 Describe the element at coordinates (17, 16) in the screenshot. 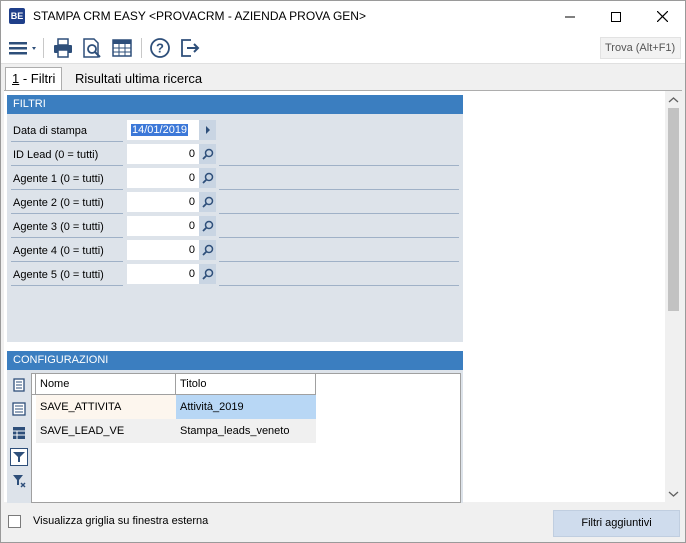

I see `app-logo-icon: BE` at that location.